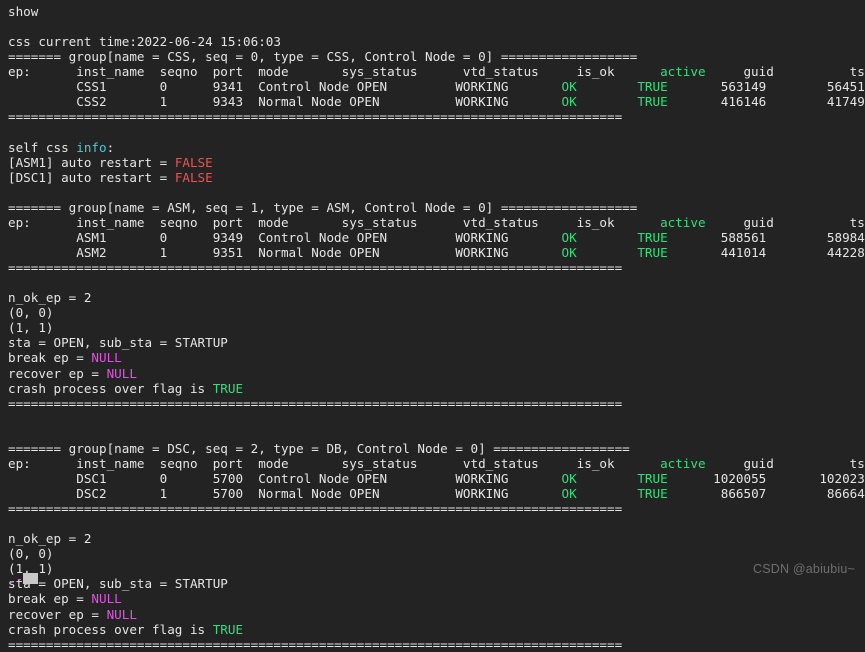 Image resolution: width=865 pixels, height=652 pixels. I want to click on self-css-suffix: :, so click(110, 147).